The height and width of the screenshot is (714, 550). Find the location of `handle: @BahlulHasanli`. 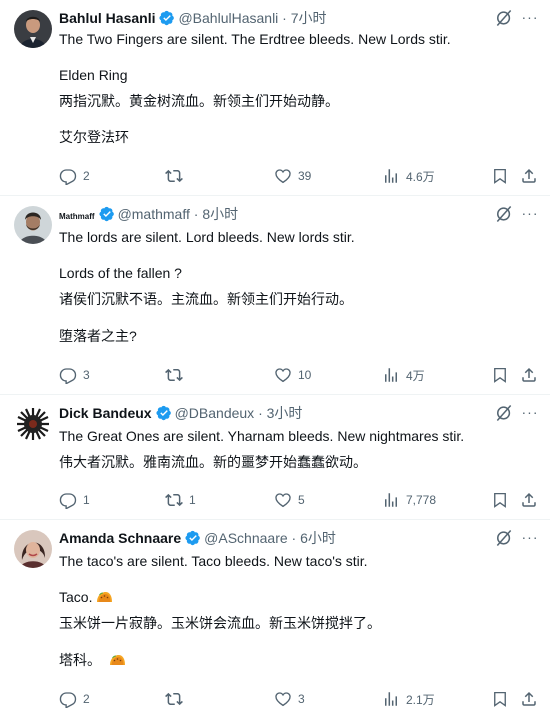

handle: @BahlulHasanli is located at coordinates (228, 18).